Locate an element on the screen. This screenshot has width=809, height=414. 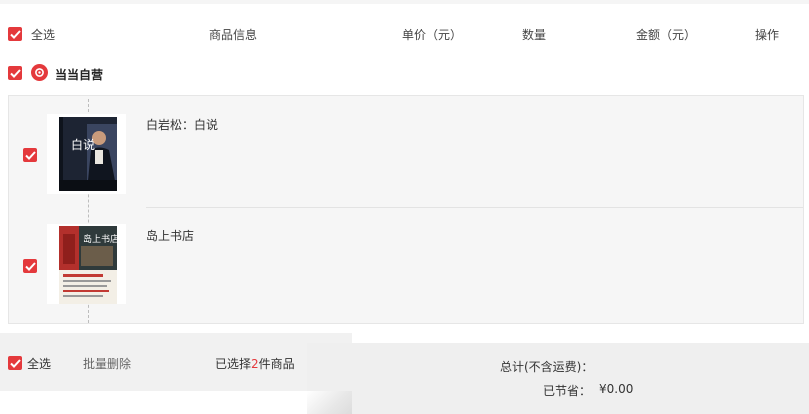
batch-delete-button: 批量删除 is located at coordinates (107, 363).